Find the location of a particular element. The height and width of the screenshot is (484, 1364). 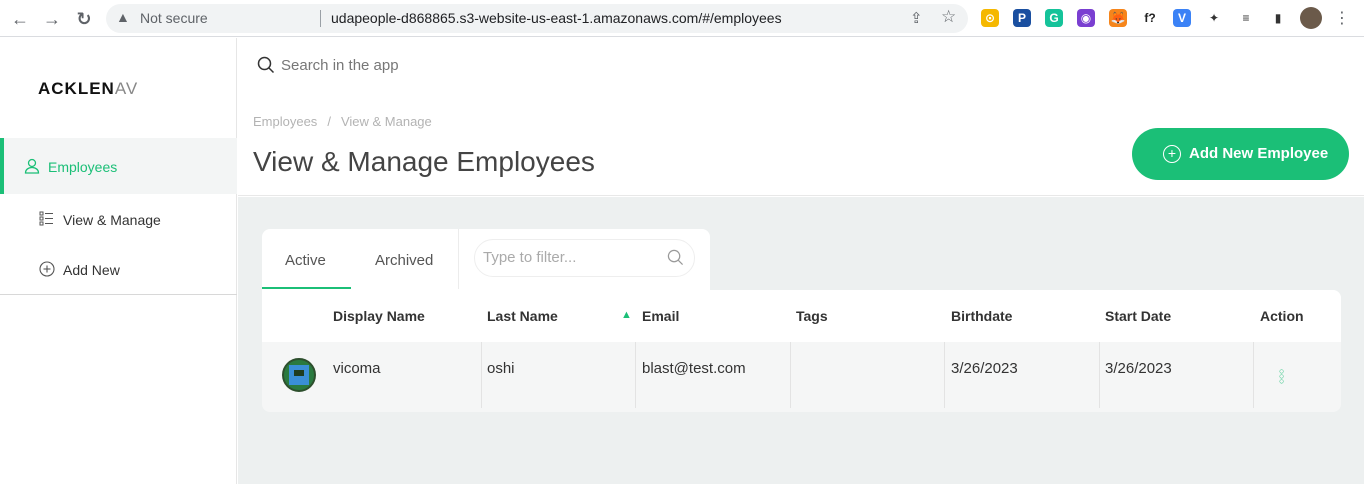

column-header-display-name: Display Name is located at coordinates (379, 316).